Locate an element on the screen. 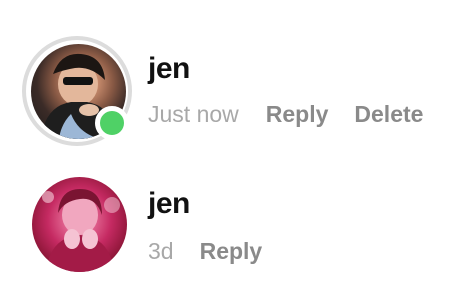 The image size is (454, 287). comment-timestamp: Just now is located at coordinates (193, 114).